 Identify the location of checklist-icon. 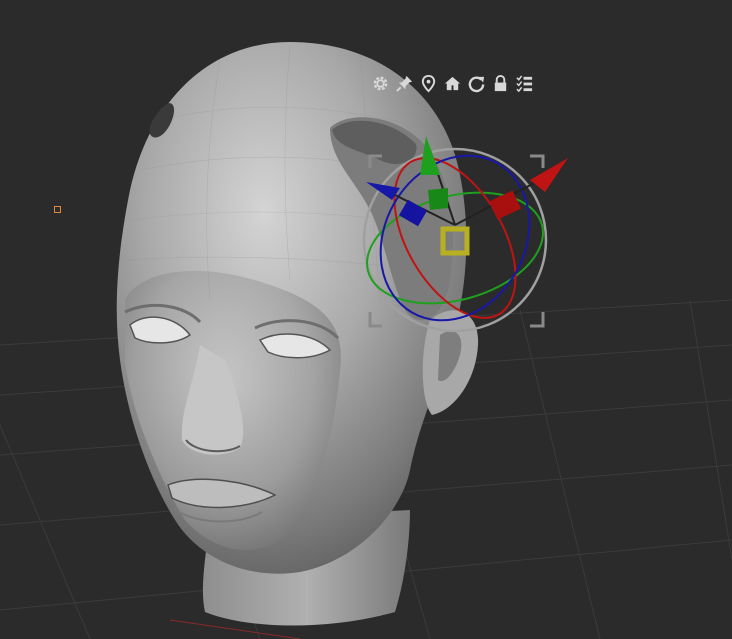
(524, 83).